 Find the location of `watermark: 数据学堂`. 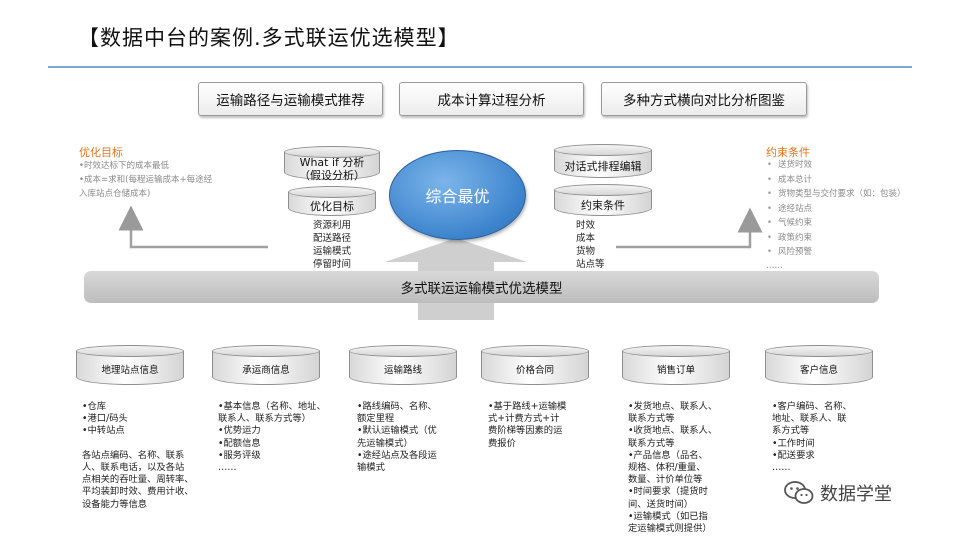

watermark: 数据学堂 is located at coordinates (838, 493).